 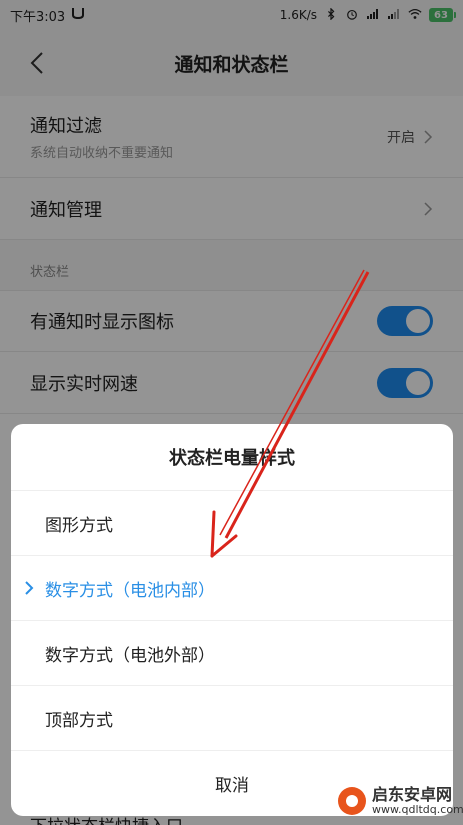 I want to click on watermark-title: 启东安卓网, so click(x=412, y=794).